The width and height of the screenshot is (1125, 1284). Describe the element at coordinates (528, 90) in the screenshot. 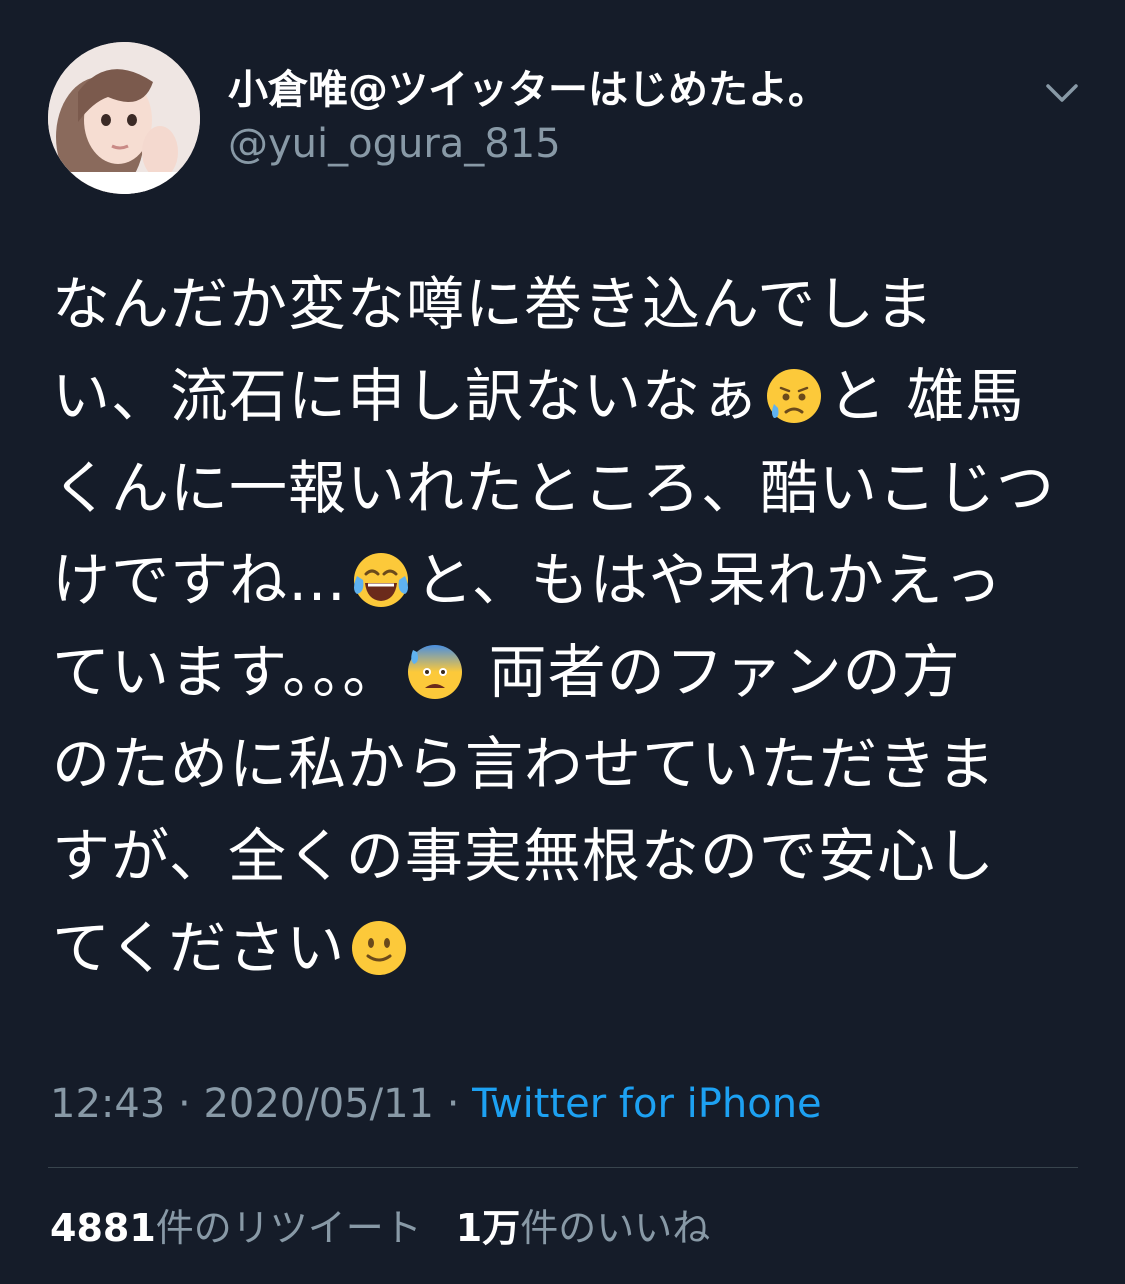

I see `author-display-name: 小倉唯@ツイッターはじめたよ。` at that location.